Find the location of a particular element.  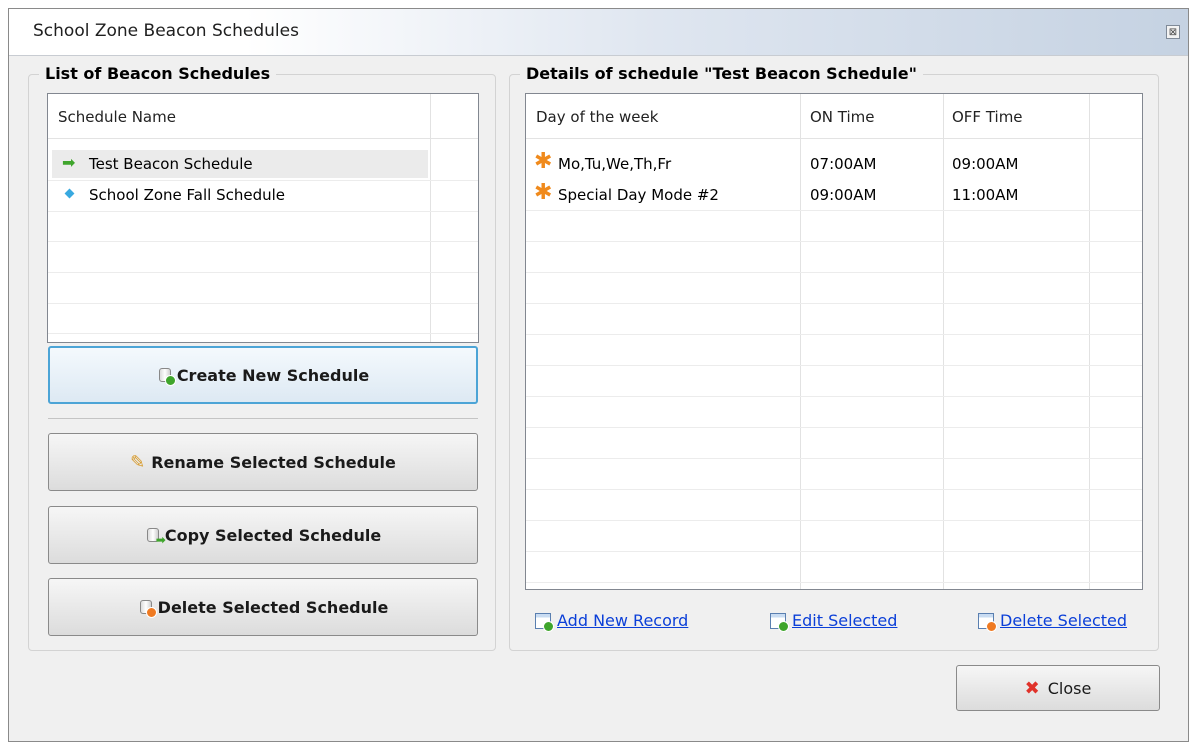

list-item: School Zone Fall Schedule is located at coordinates (240, 196).